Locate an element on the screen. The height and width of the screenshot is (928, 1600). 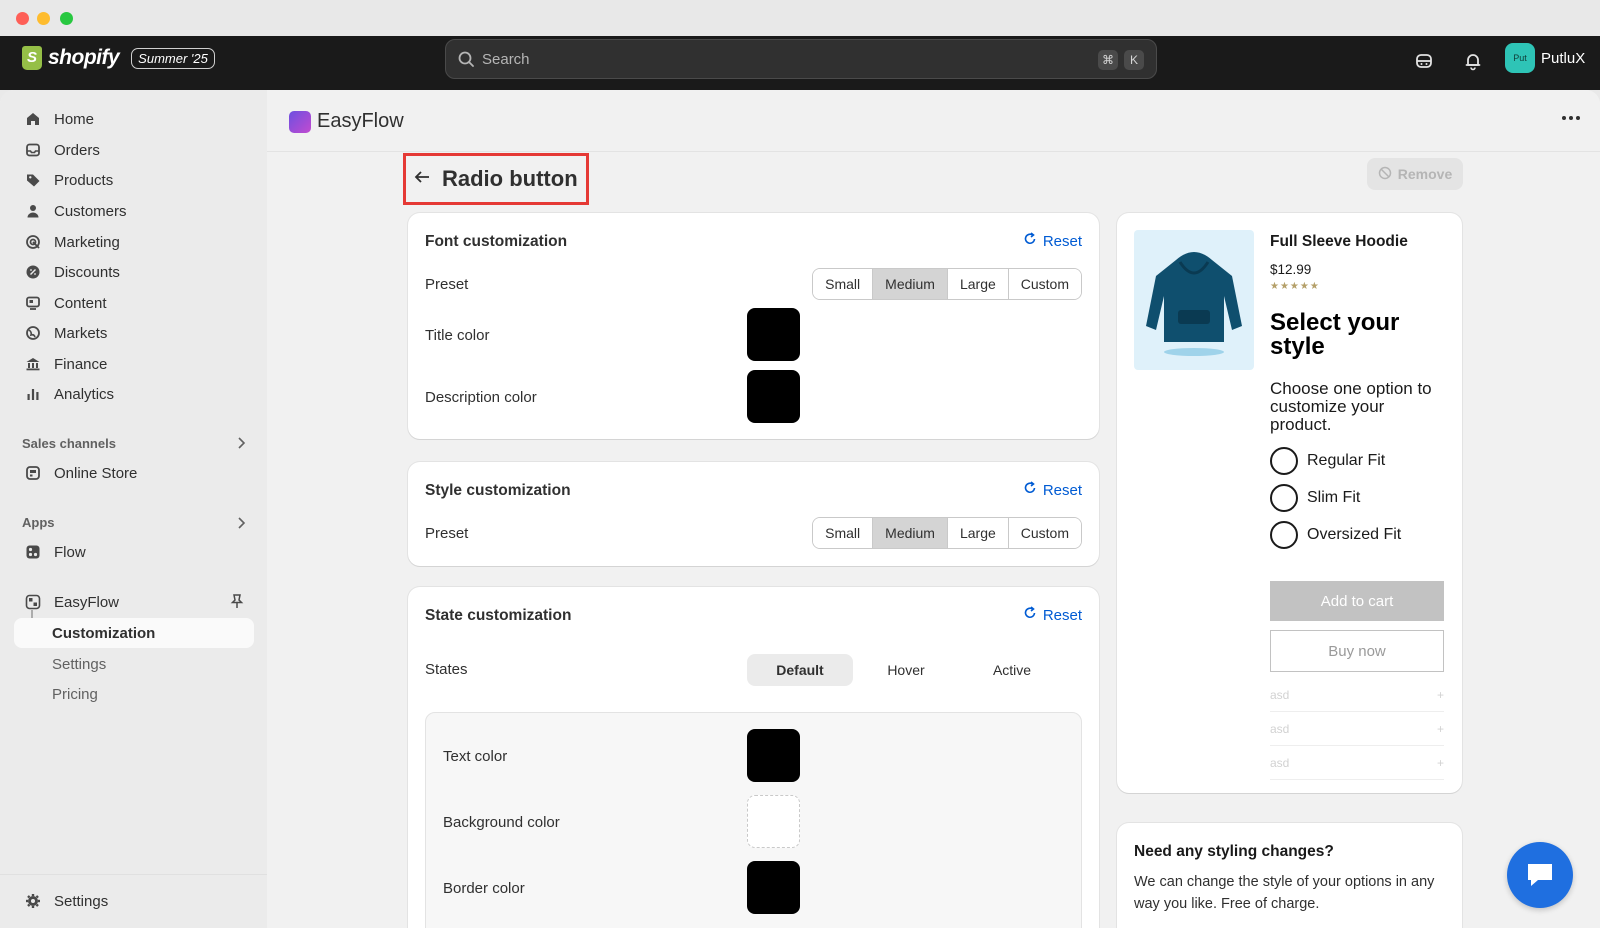
text-color-swatch is located at coordinates (773, 755).